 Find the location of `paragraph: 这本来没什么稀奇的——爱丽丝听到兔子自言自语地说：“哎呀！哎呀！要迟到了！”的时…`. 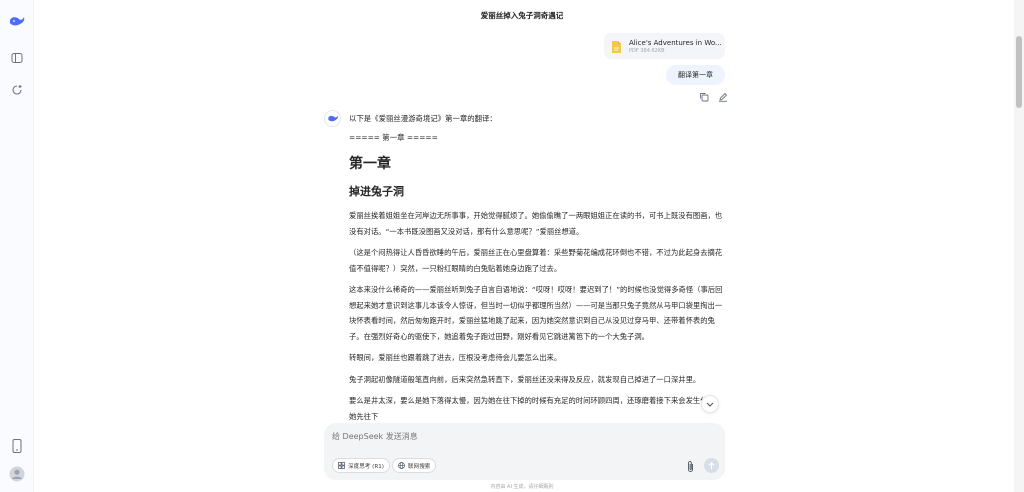

paragraph: 这本来没什么稀奇的——爱丽丝听到兔子自言自语地说：“哎呀！哎呀！要迟到了！”的时… is located at coordinates (536, 313).